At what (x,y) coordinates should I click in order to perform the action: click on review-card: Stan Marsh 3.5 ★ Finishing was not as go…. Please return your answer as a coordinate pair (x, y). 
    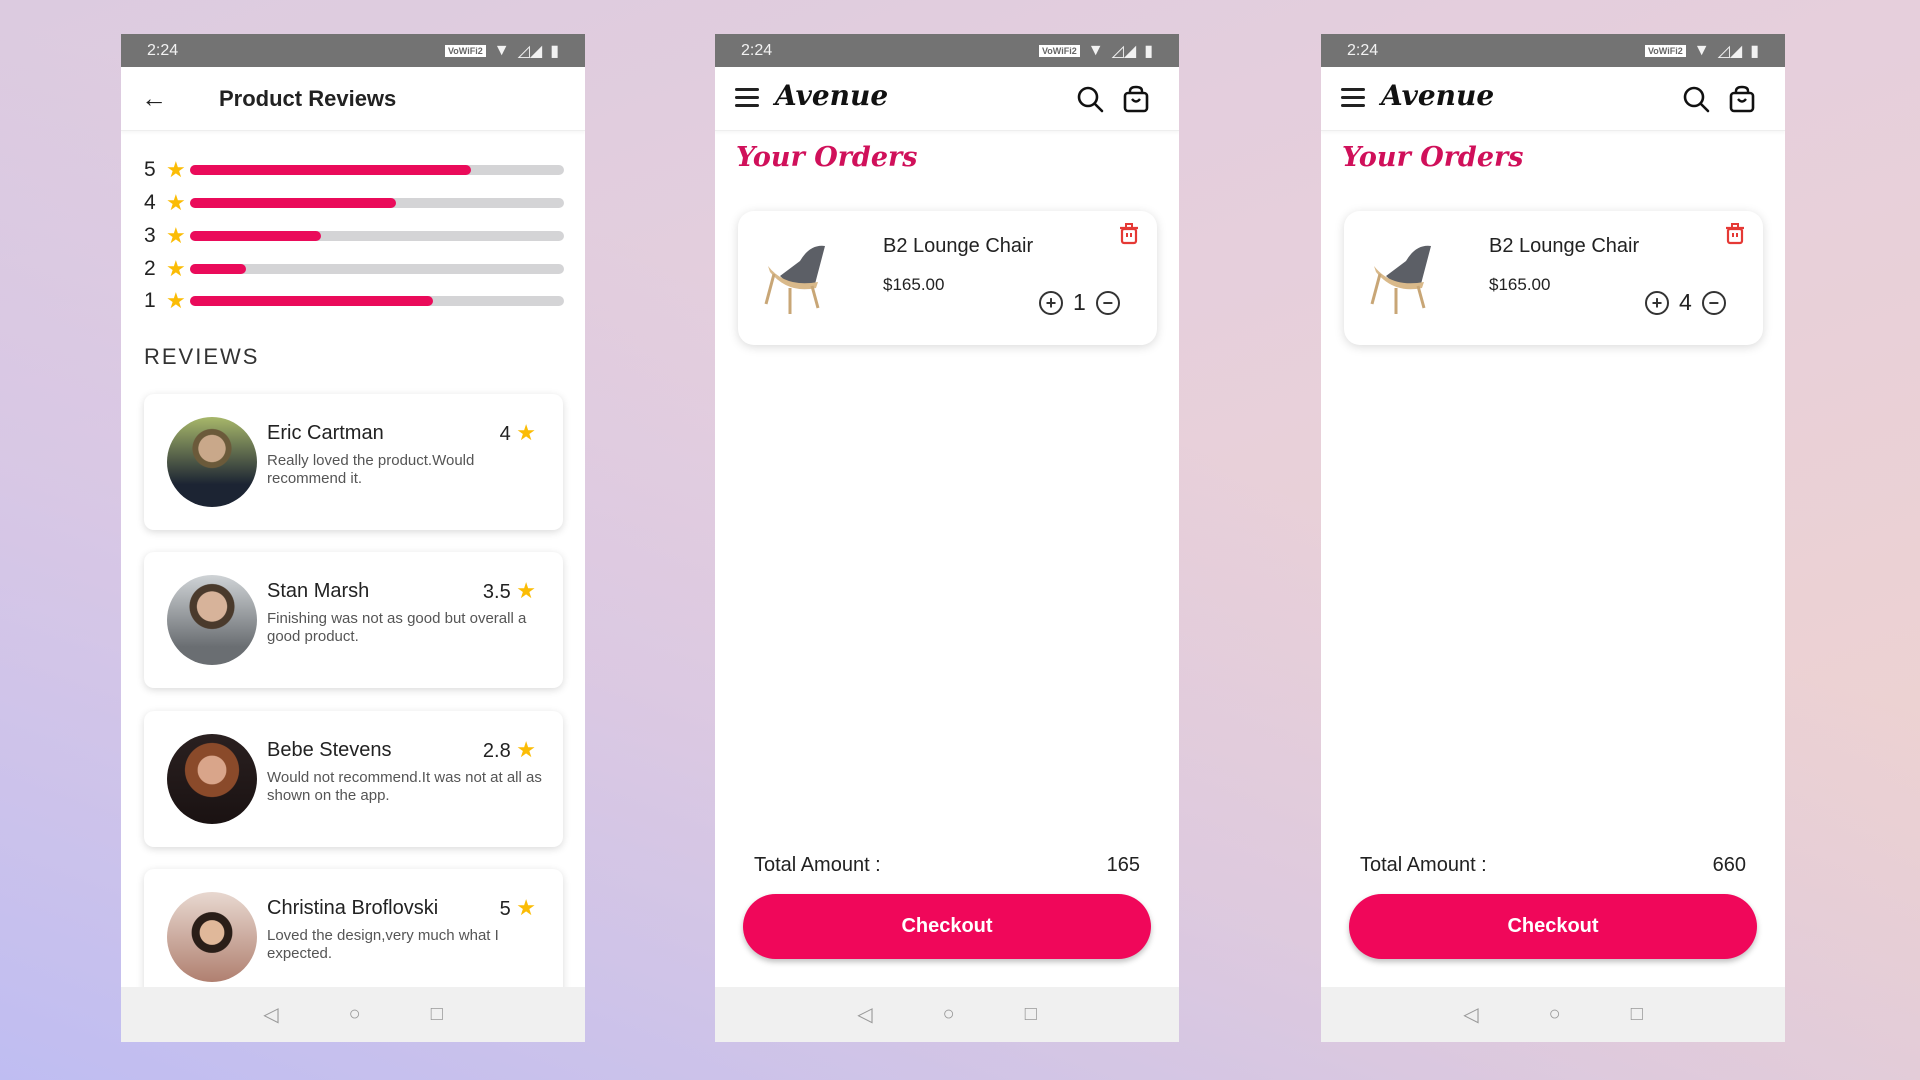
    Looking at the image, I should click on (353, 620).